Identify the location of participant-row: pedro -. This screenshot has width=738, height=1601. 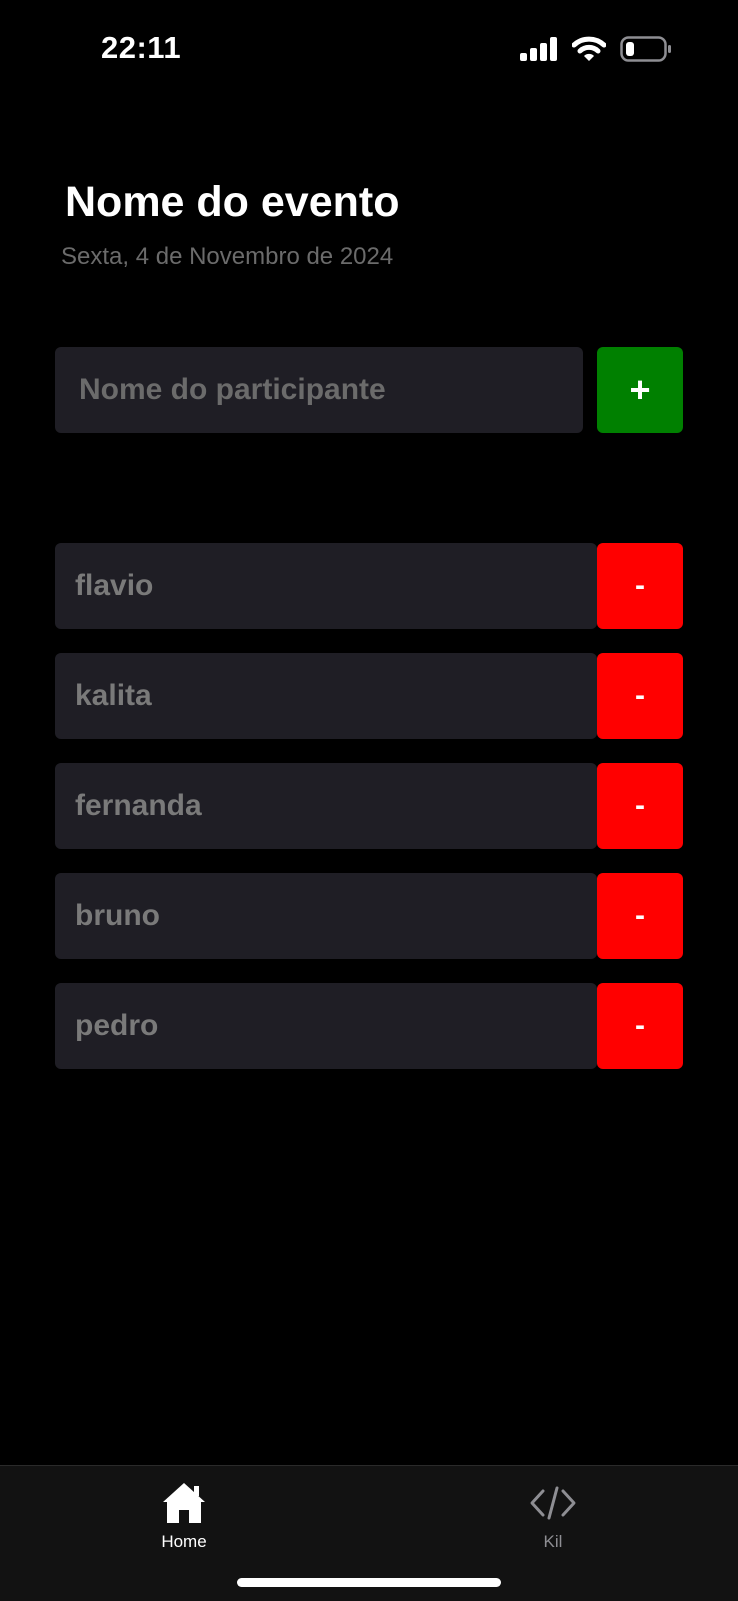
(369, 1026).